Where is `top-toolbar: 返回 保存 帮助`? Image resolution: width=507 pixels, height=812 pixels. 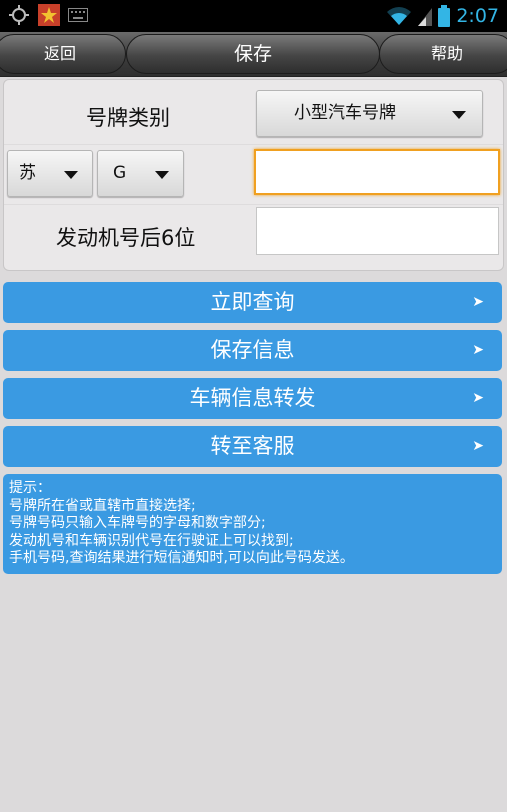
top-toolbar: 返回 保存 帮助 is located at coordinates (253, 54).